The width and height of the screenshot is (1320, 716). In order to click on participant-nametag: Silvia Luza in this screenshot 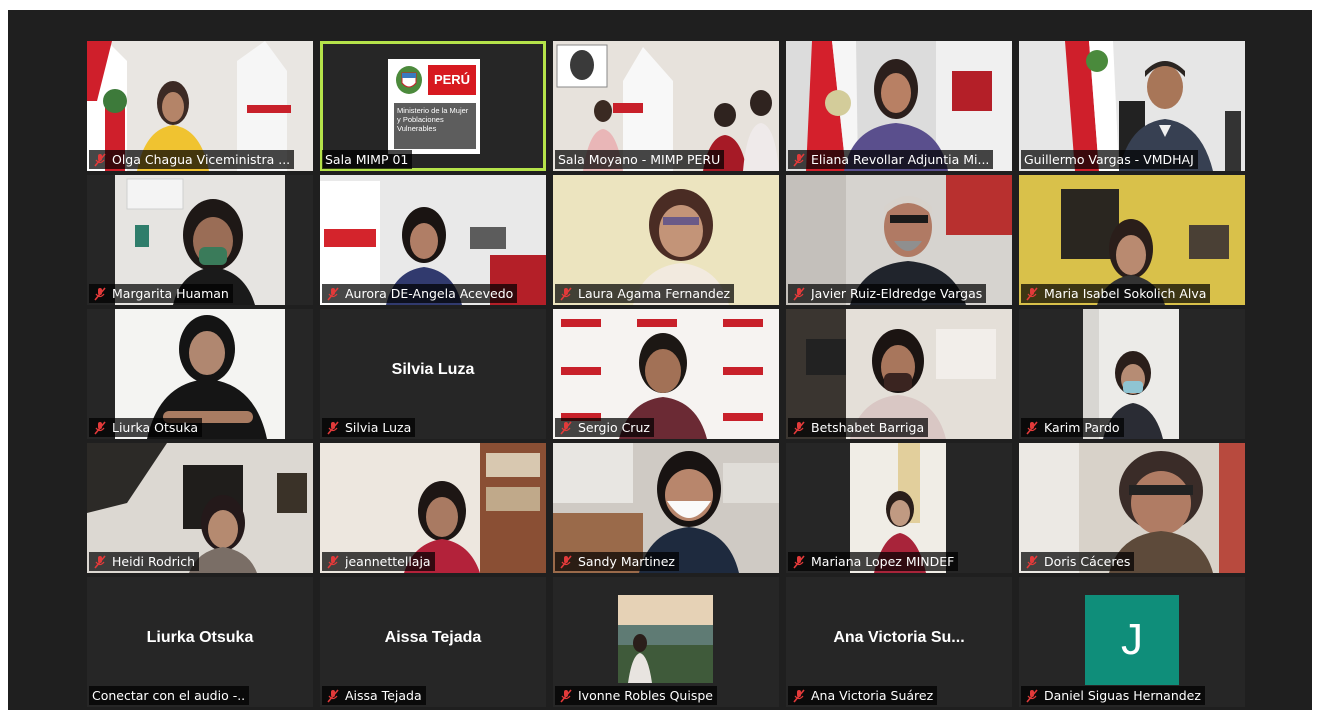, I will do `click(369, 427)`.